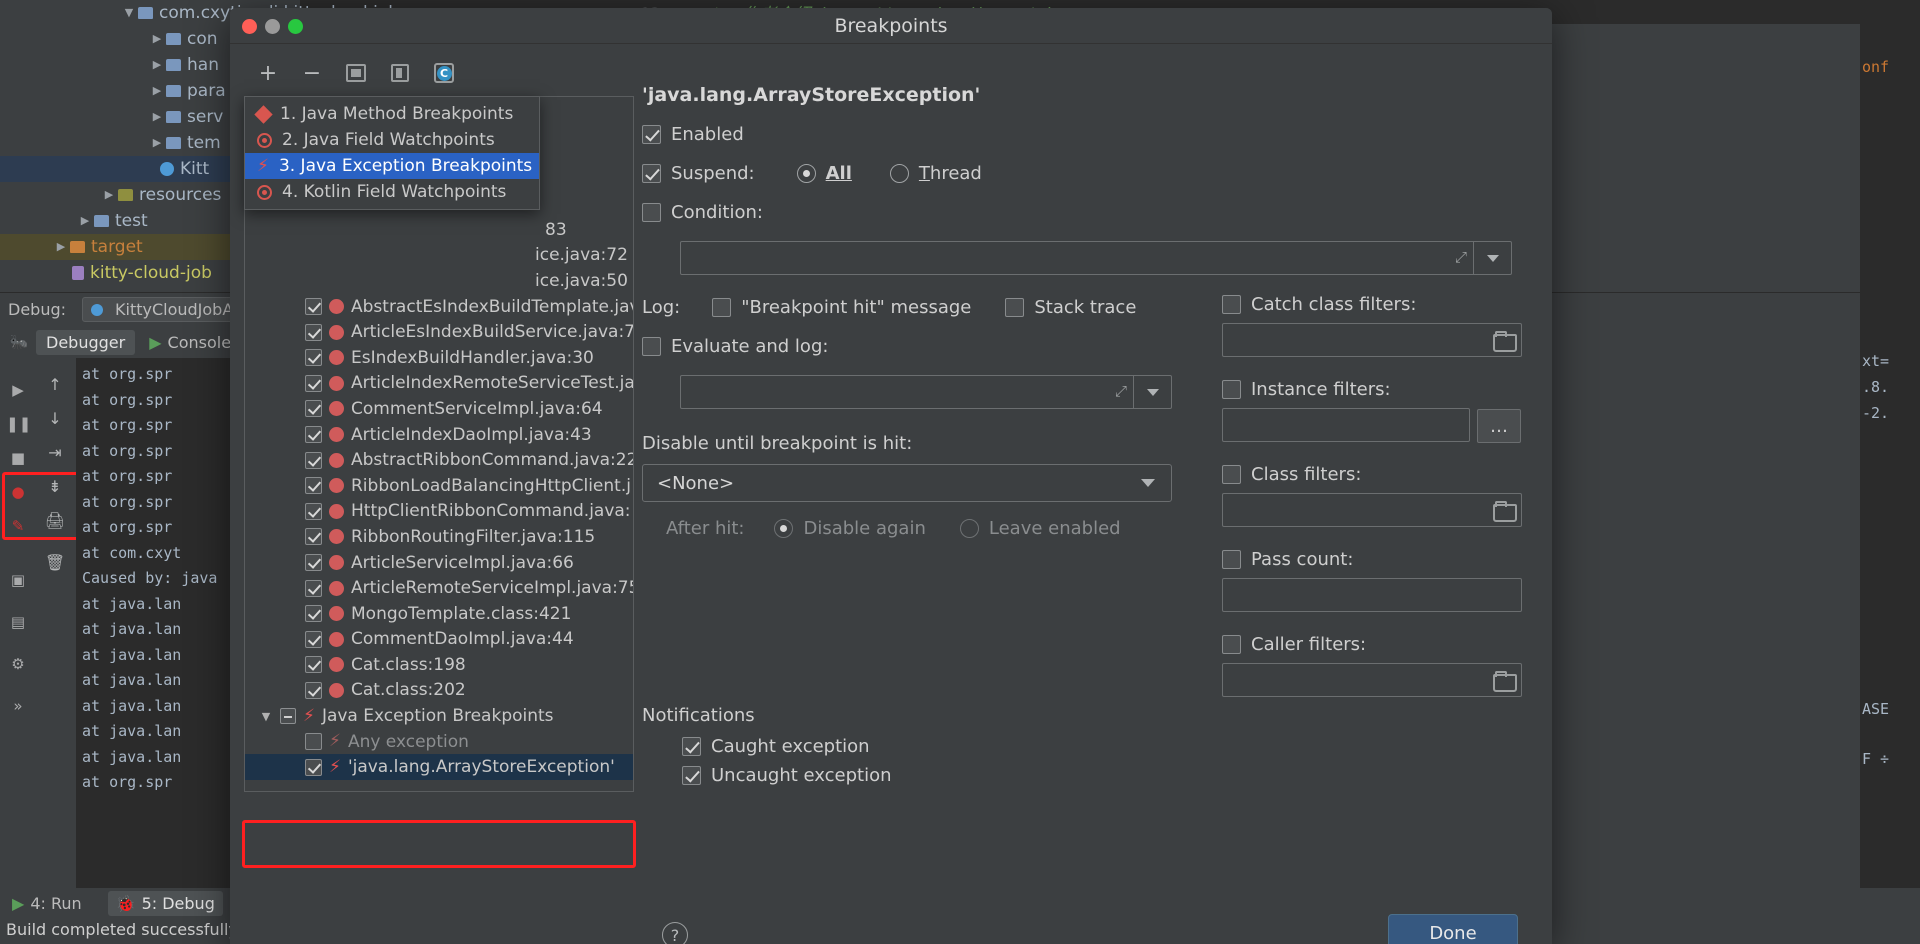 The width and height of the screenshot is (1920, 944). What do you see at coordinates (1372, 340) in the screenshot?
I see `catch-class-filters-input` at bounding box center [1372, 340].